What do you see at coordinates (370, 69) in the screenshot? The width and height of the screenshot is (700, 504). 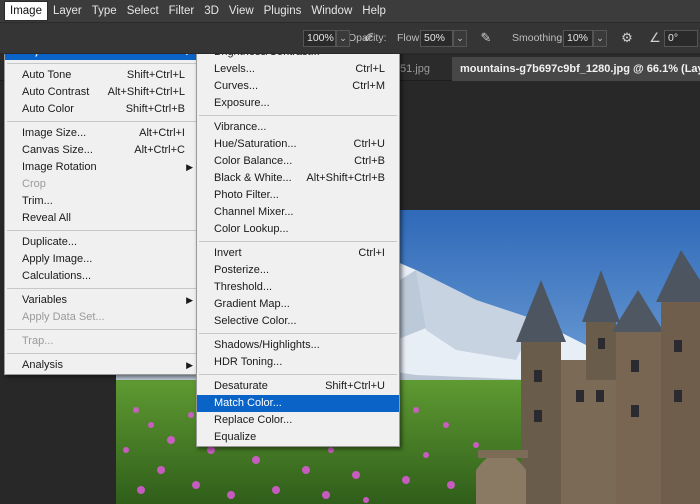 I see `menu-item-shortcut: Ctrl+L` at bounding box center [370, 69].